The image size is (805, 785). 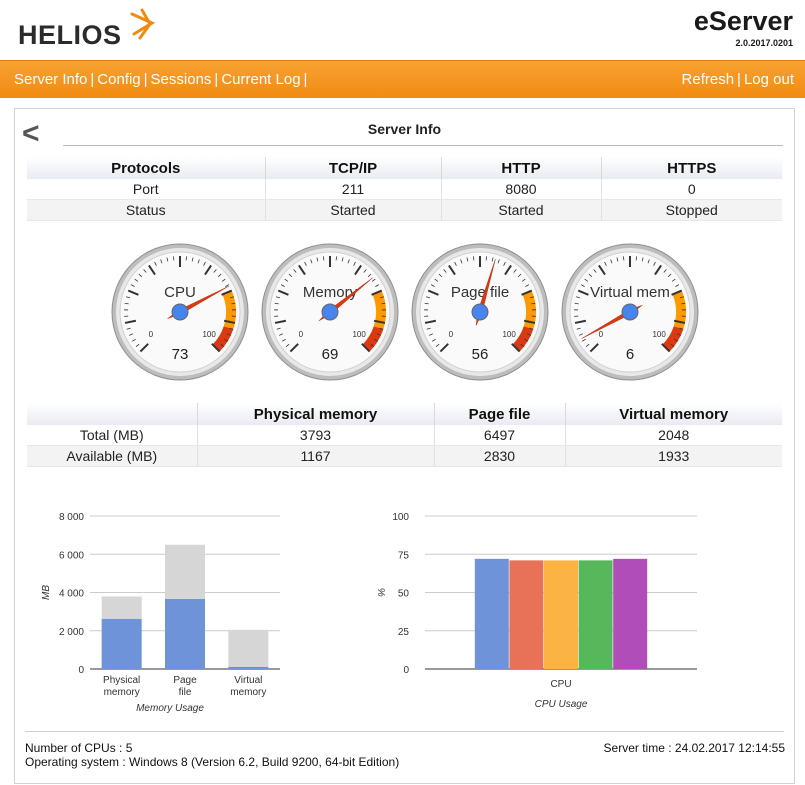 I want to click on col-header: Page file, so click(x=500, y=414).